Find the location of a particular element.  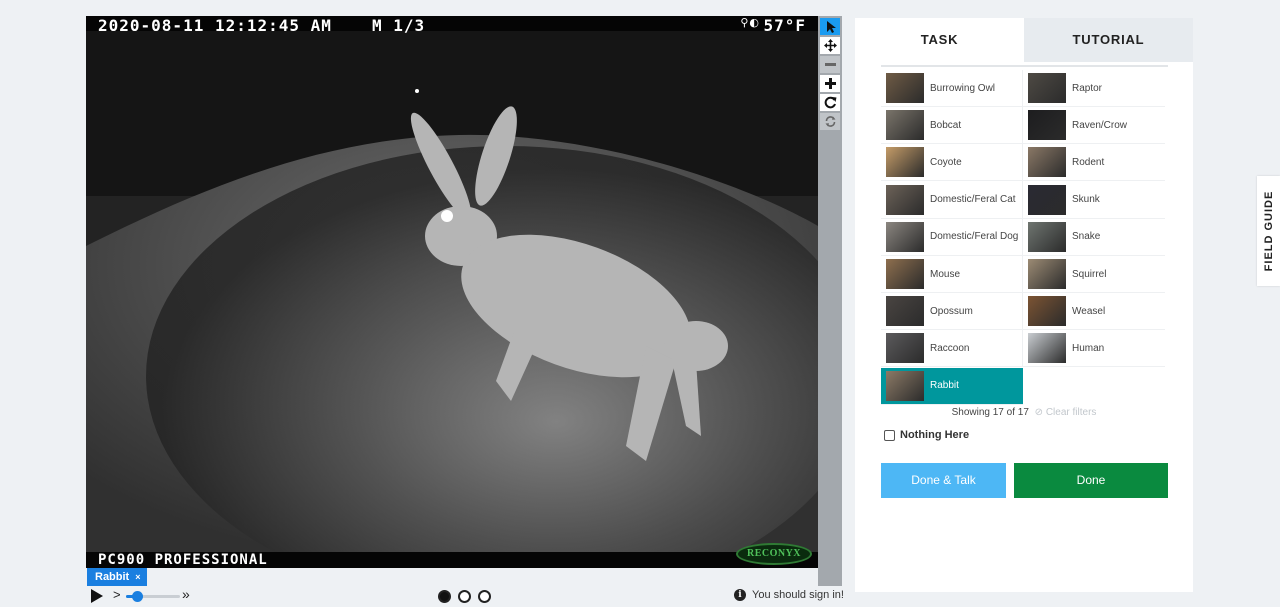

choice-snake: Snake is located at coordinates (1094, 237).